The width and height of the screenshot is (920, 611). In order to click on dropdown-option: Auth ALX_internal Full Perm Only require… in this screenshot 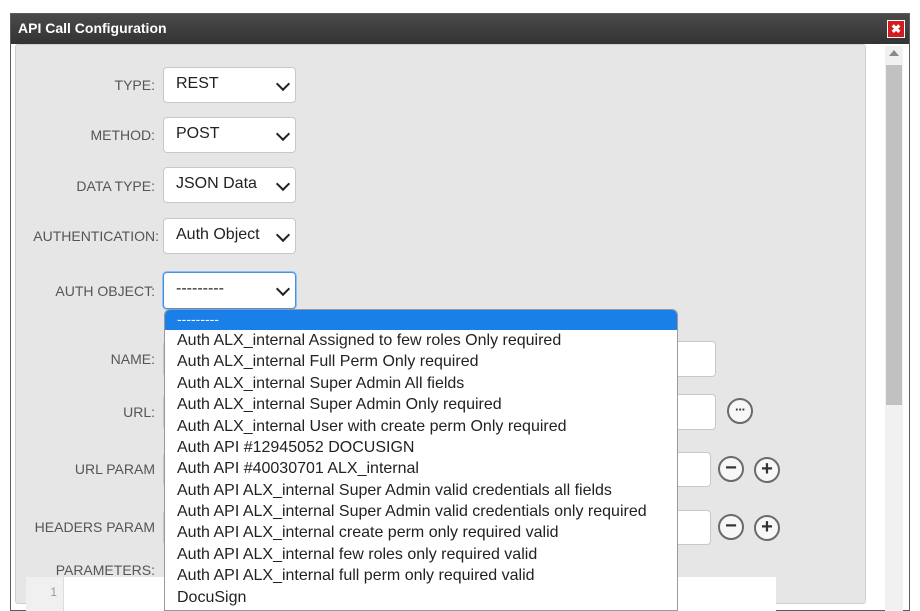, I will do `click(421, 361)`.